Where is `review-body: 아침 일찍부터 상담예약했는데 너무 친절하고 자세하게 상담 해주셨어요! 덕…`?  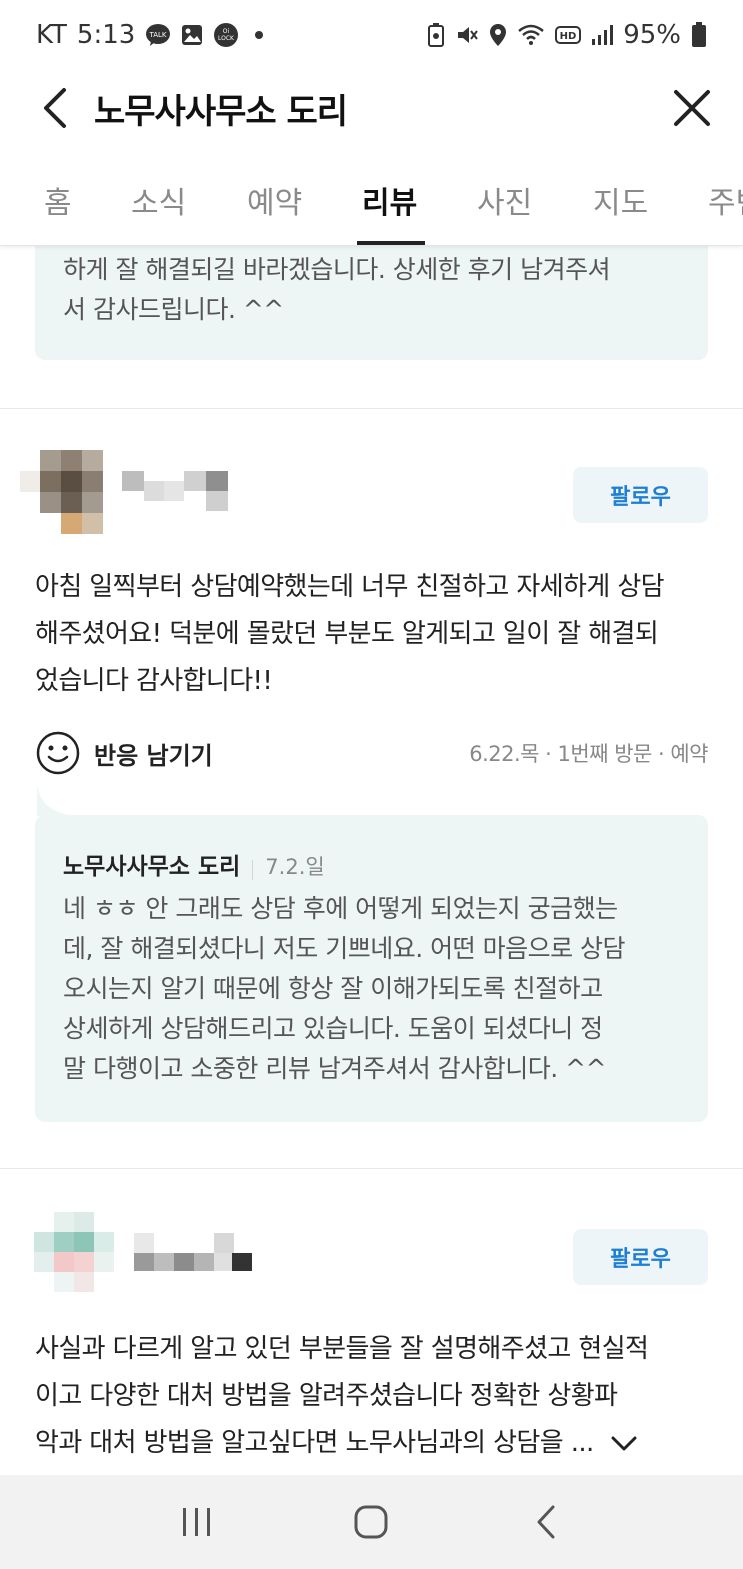 review-body: 아침 일찍부터 상담예약했는데 너무 친절하고 자세하게 상담 해주셨어요! 덕… is located at coordinates (380, 634).